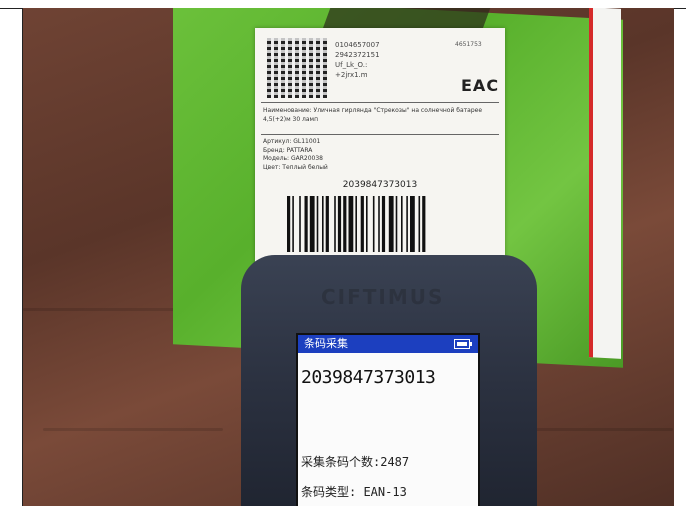 The image size is (686, 506). I want to click on battery-icon, so click(463, 344).